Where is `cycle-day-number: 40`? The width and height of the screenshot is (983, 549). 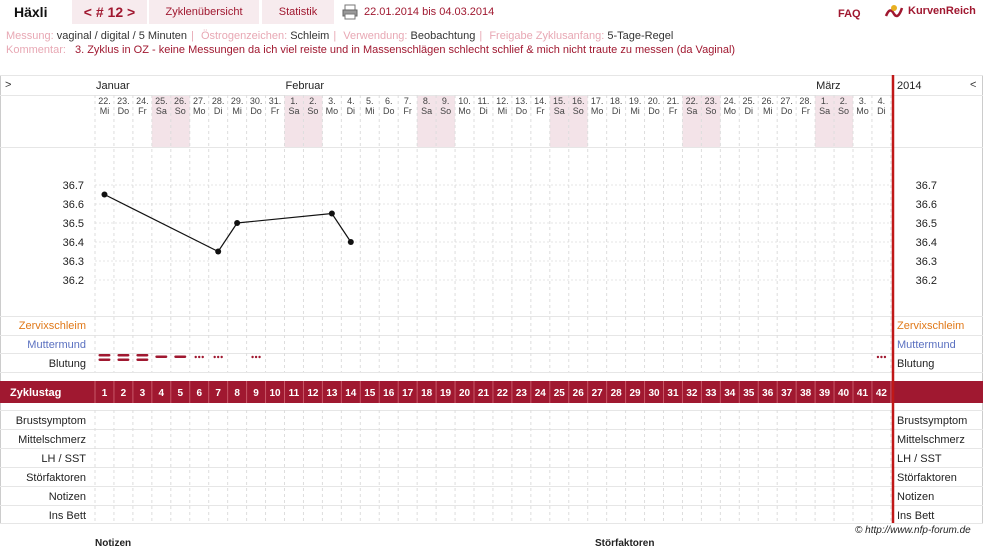 cycle-day-number: 40 is located at coordinates (844, 393).